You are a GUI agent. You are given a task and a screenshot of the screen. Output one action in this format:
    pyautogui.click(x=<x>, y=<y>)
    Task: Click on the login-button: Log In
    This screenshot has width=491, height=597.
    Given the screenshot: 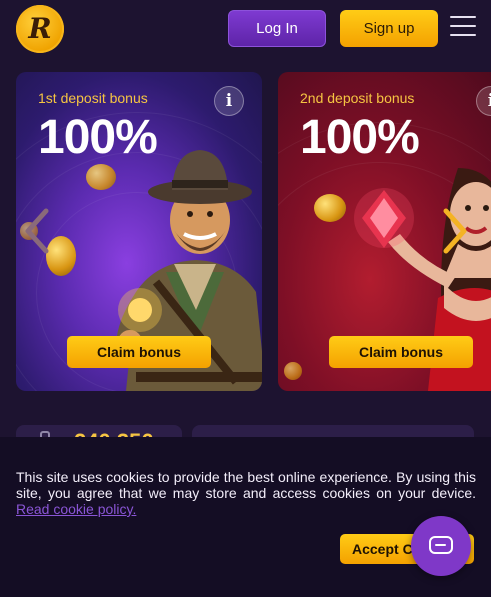 What is the action you would take?
    pyautogui.click(x=277, y=28)
    